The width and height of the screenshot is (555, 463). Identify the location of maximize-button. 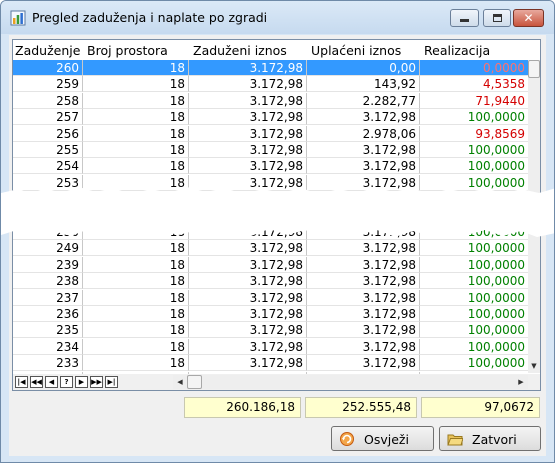
(497, 18).